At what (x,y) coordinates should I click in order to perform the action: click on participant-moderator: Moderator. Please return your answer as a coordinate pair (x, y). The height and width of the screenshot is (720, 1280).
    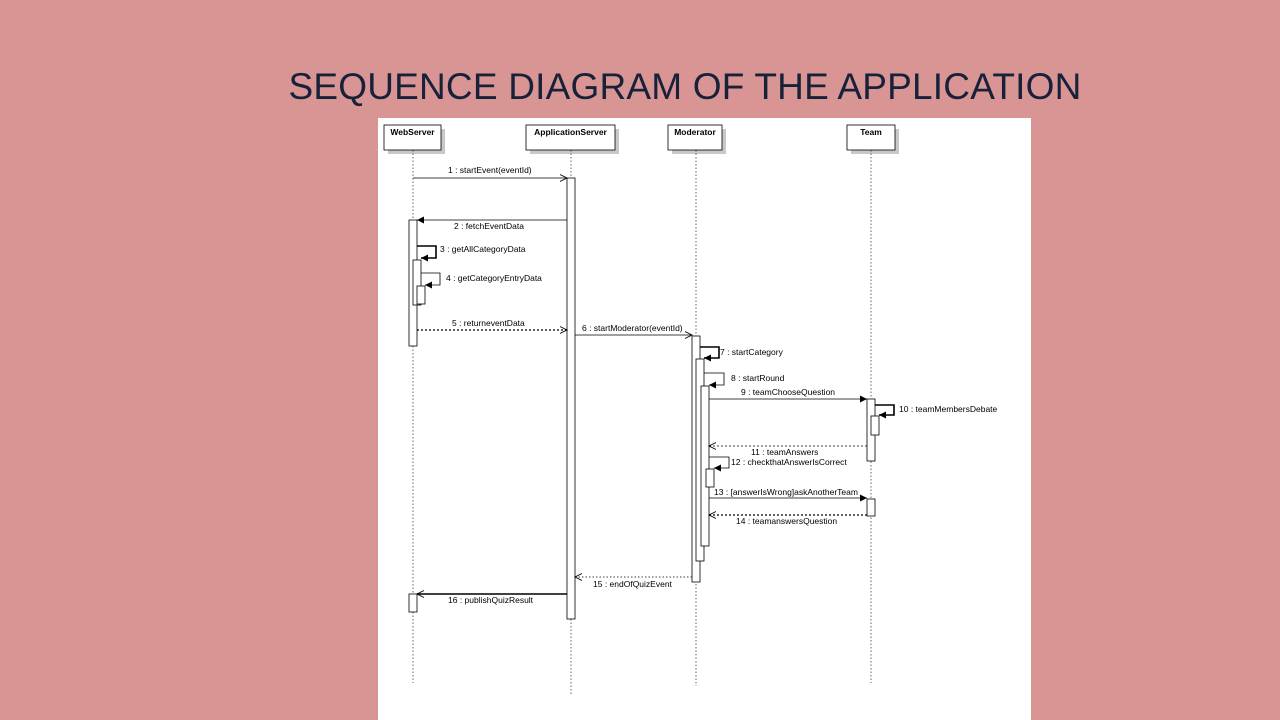
    Looking at the image, I should click on (696, 139).